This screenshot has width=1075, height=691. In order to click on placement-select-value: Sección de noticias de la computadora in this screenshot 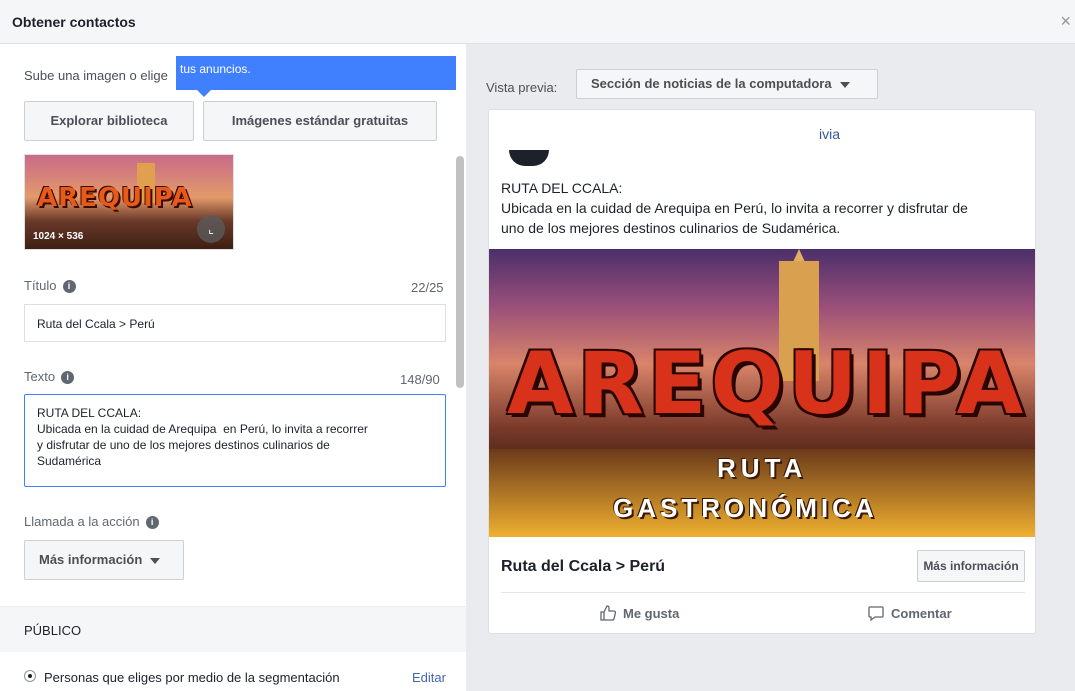, I will do `click(711, 83)`.